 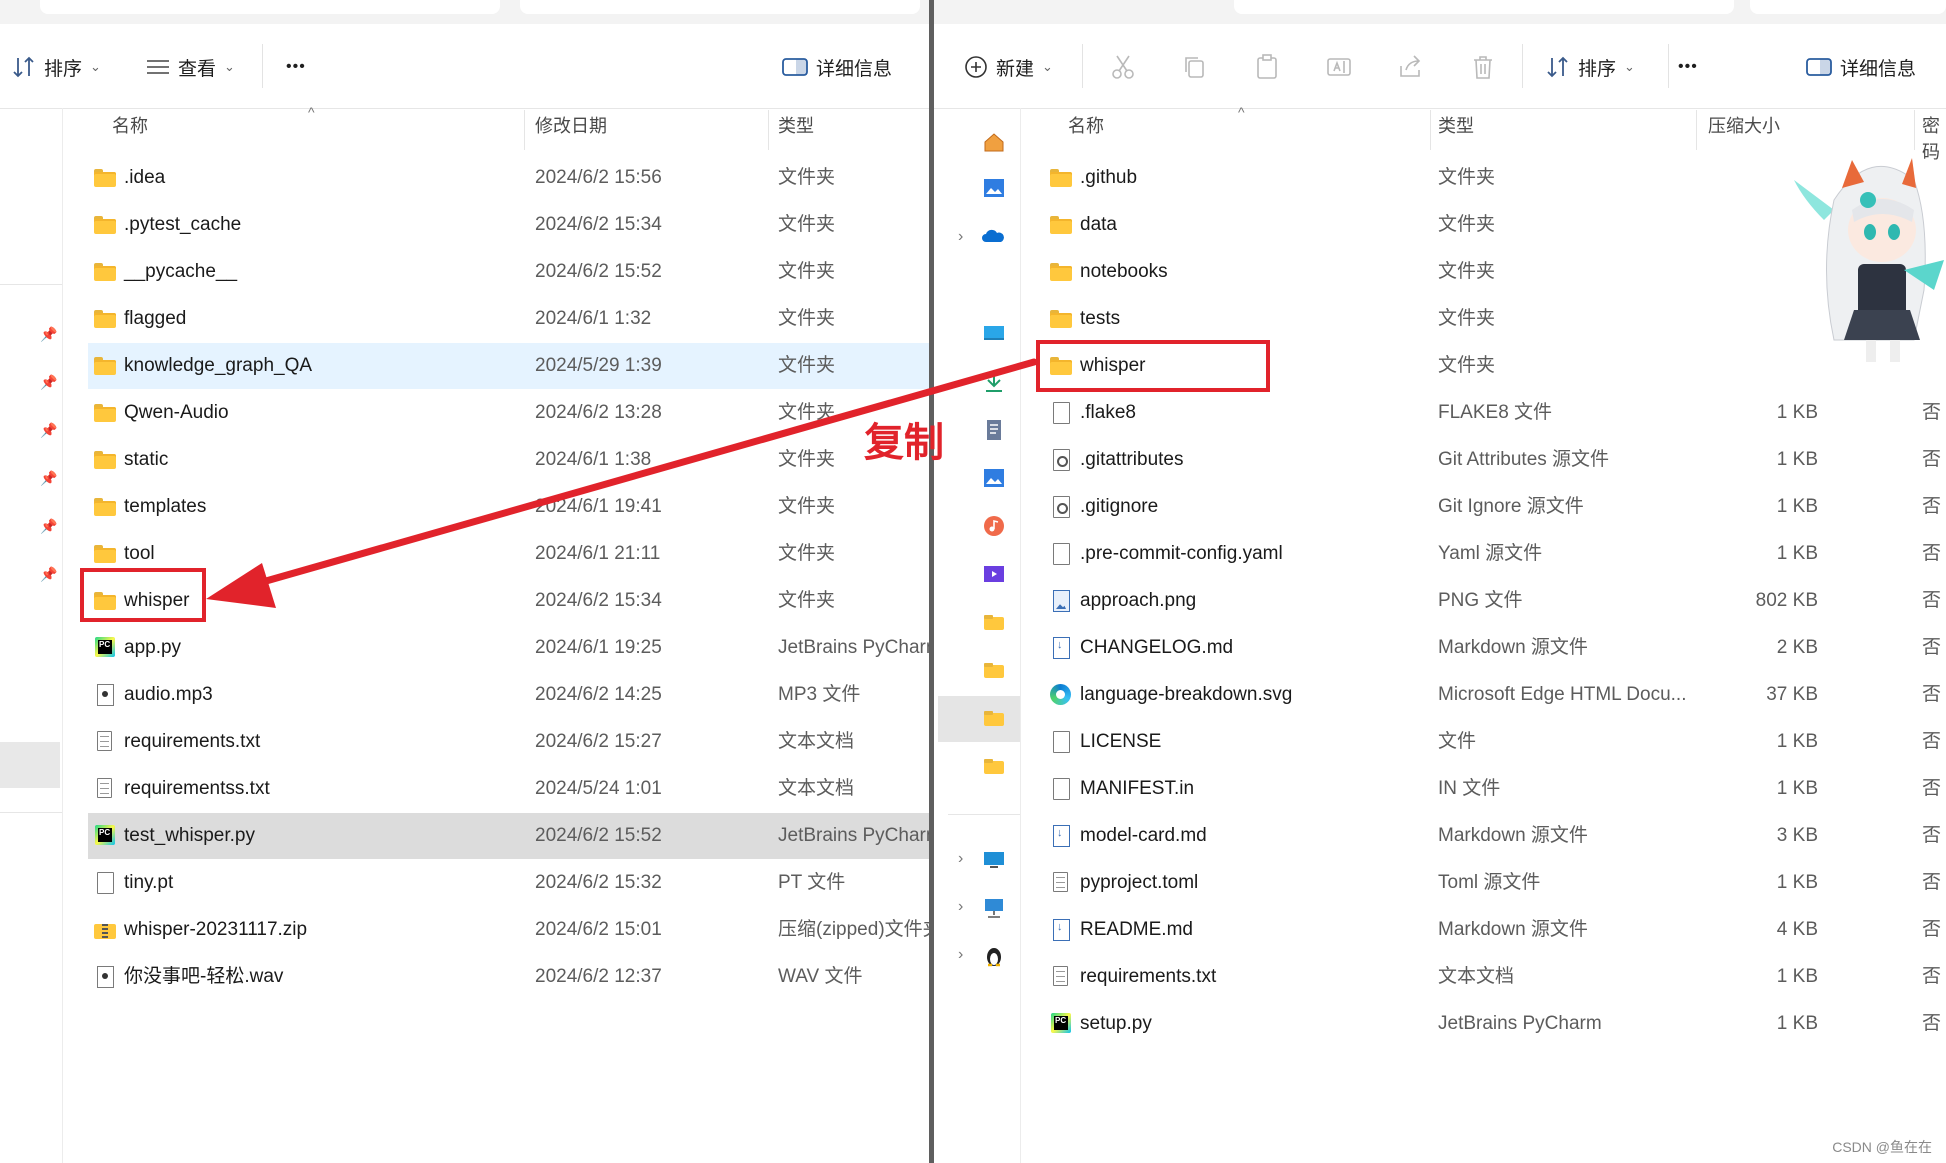 What do you see at coordinates (904, 443) in the screenshot?
I see `copy-annotation-label: 复制` at bounding box center [904, 443].